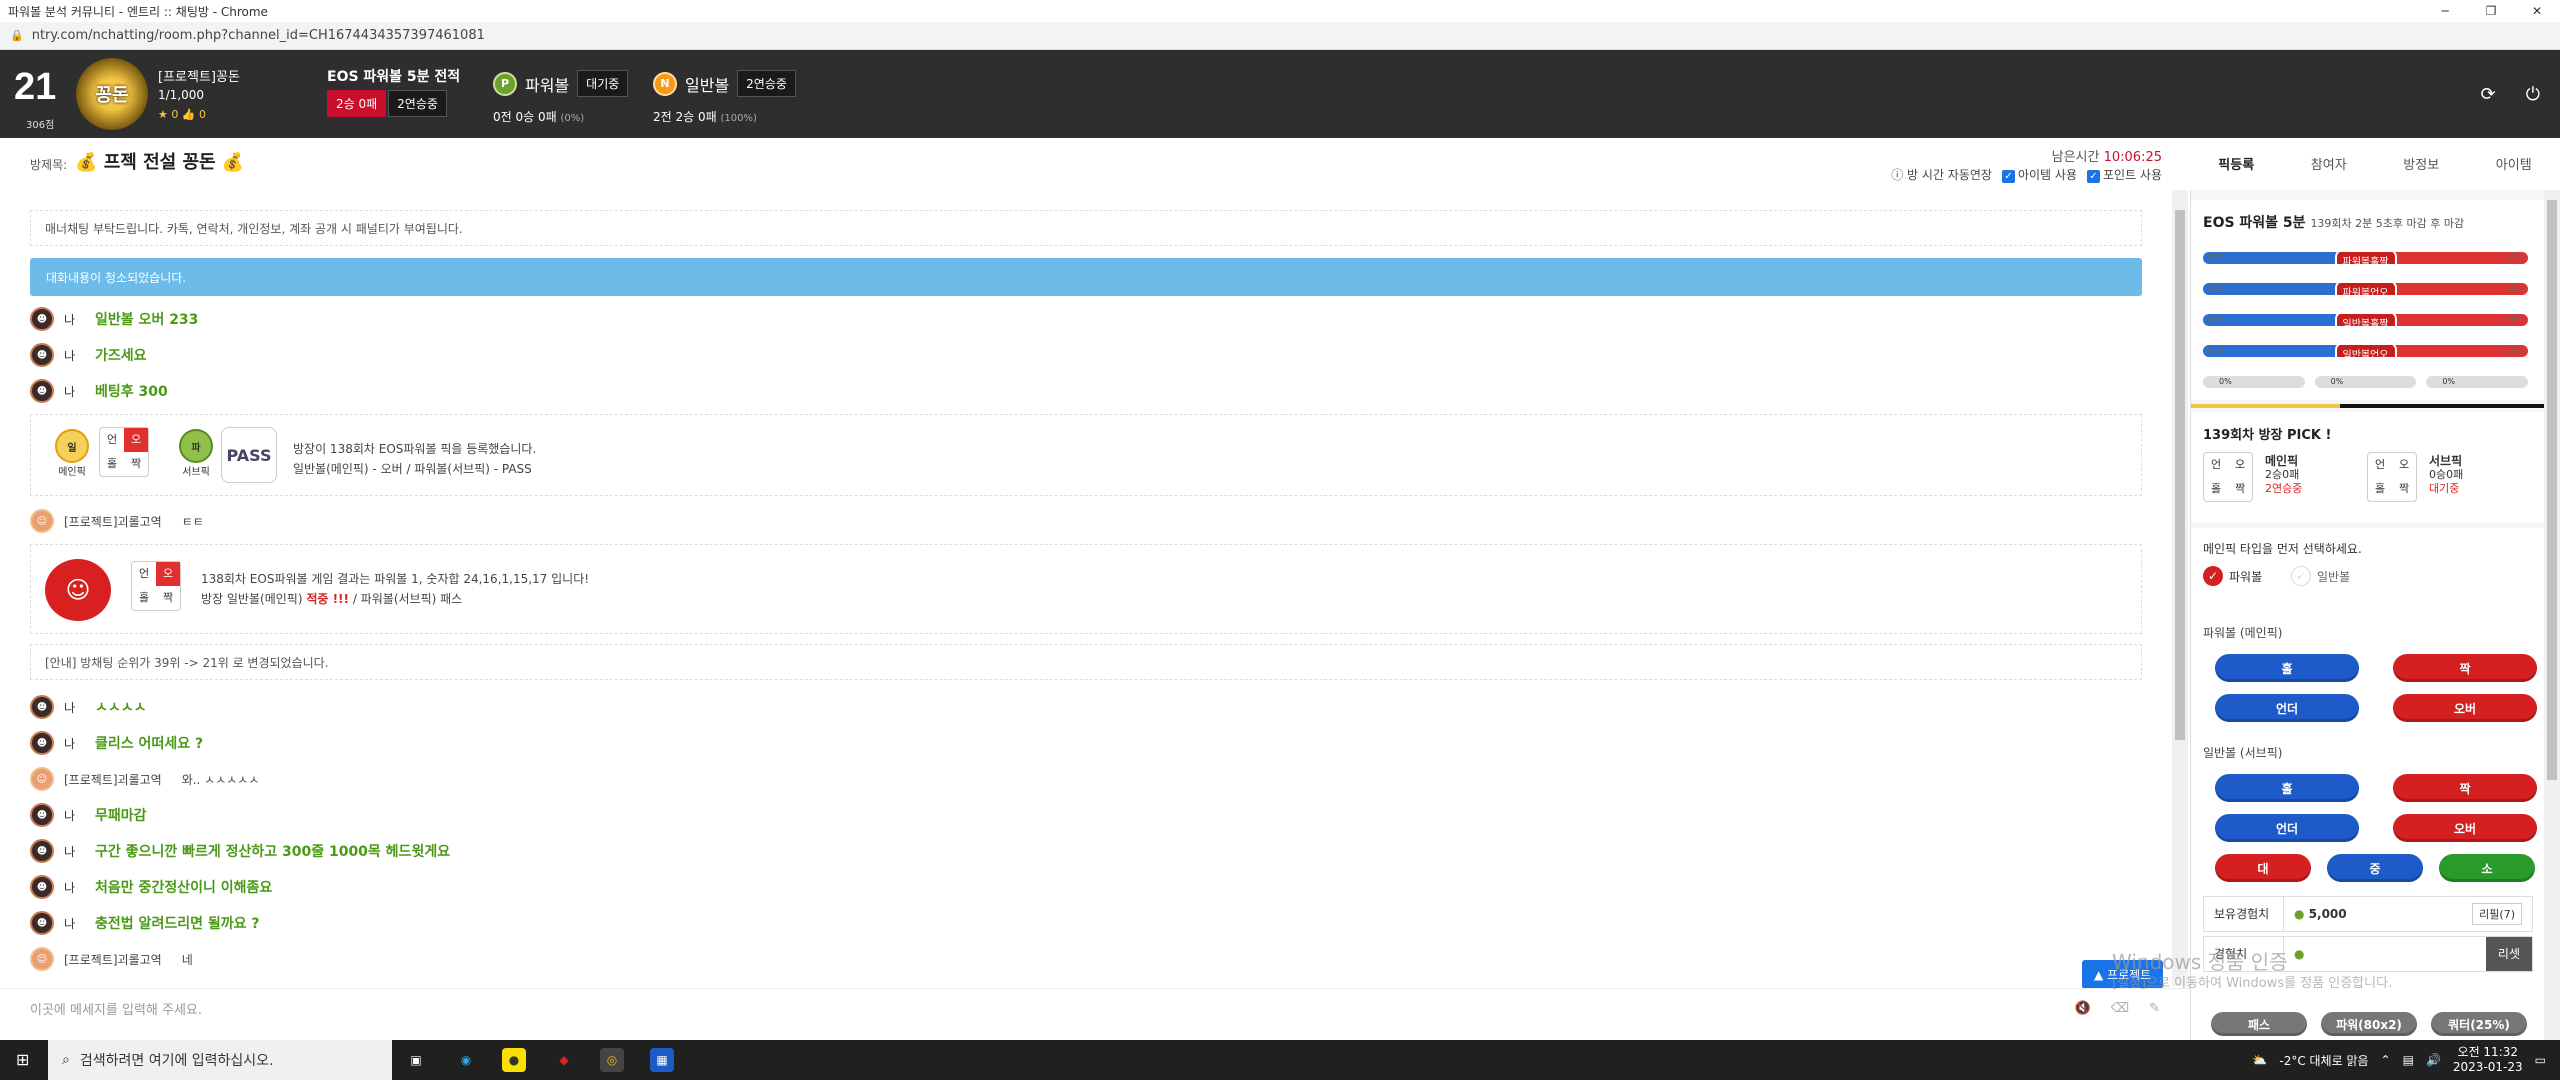 The width and height of the screenshot is (2560, 1080). Describe the element at coordinates (416, 1060) in the screenshot. I see `task-view-icon: ▣` at that location.